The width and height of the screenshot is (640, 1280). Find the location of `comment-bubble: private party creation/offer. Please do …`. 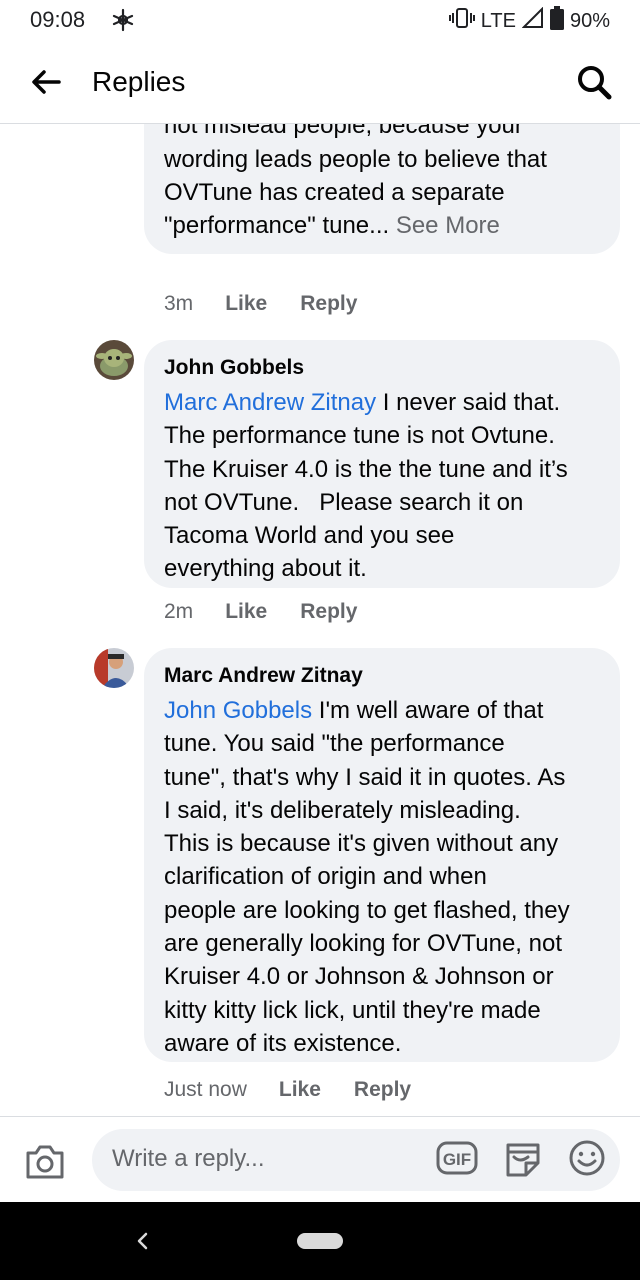

comment-bubble: private party creation/offer. Please do … is located at coordinates (382, 189).